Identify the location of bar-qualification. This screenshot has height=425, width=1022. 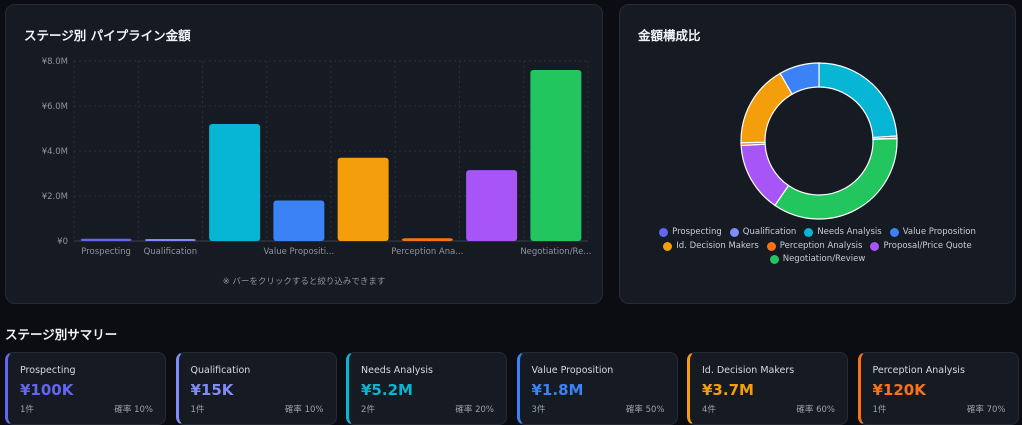
(170, 240).